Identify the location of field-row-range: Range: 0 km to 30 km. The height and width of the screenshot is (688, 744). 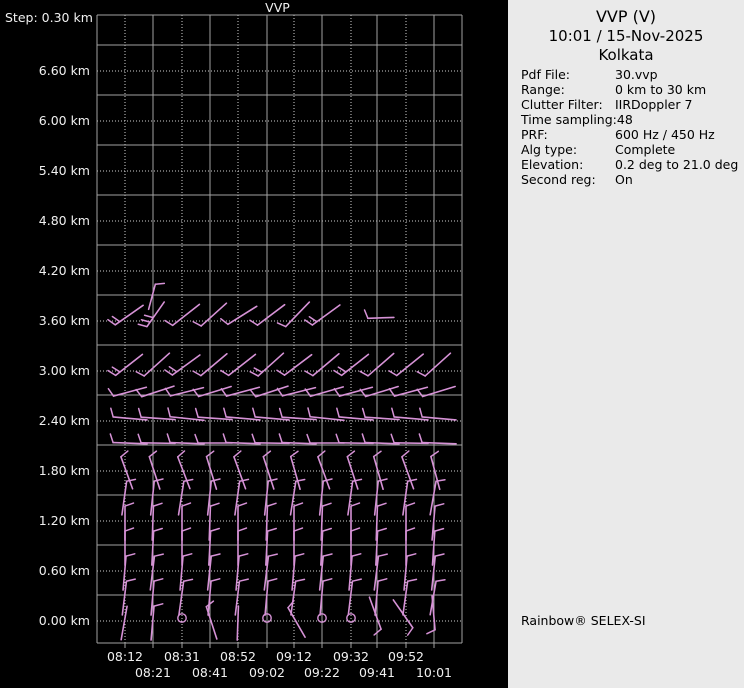
(630, 89).